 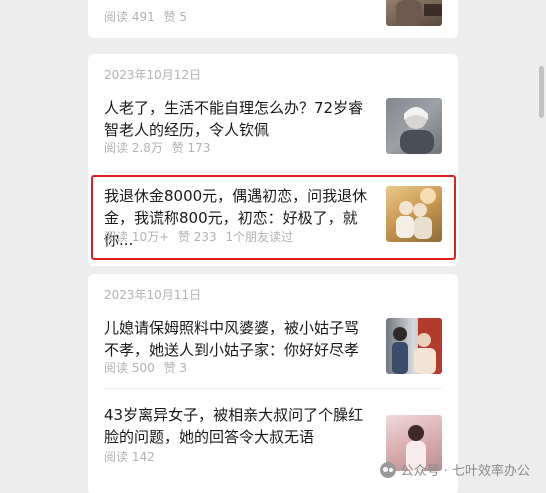 I want to click on scrollbar-thumb, so click(x=541, y=92).